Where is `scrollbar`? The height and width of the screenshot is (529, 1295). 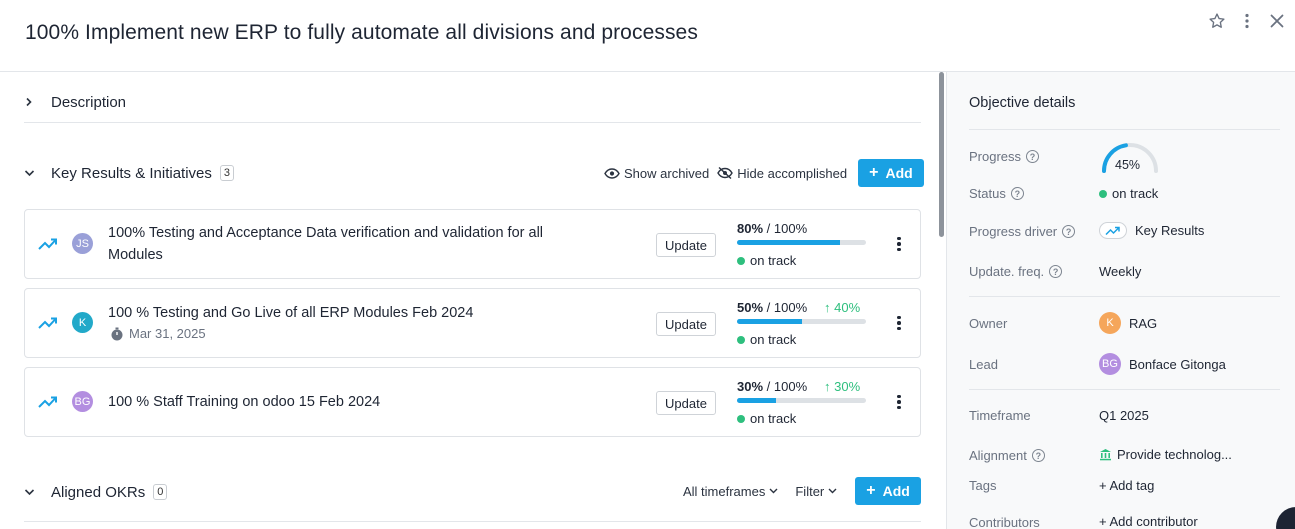
scrollbar is located at coordinates (942, 300).